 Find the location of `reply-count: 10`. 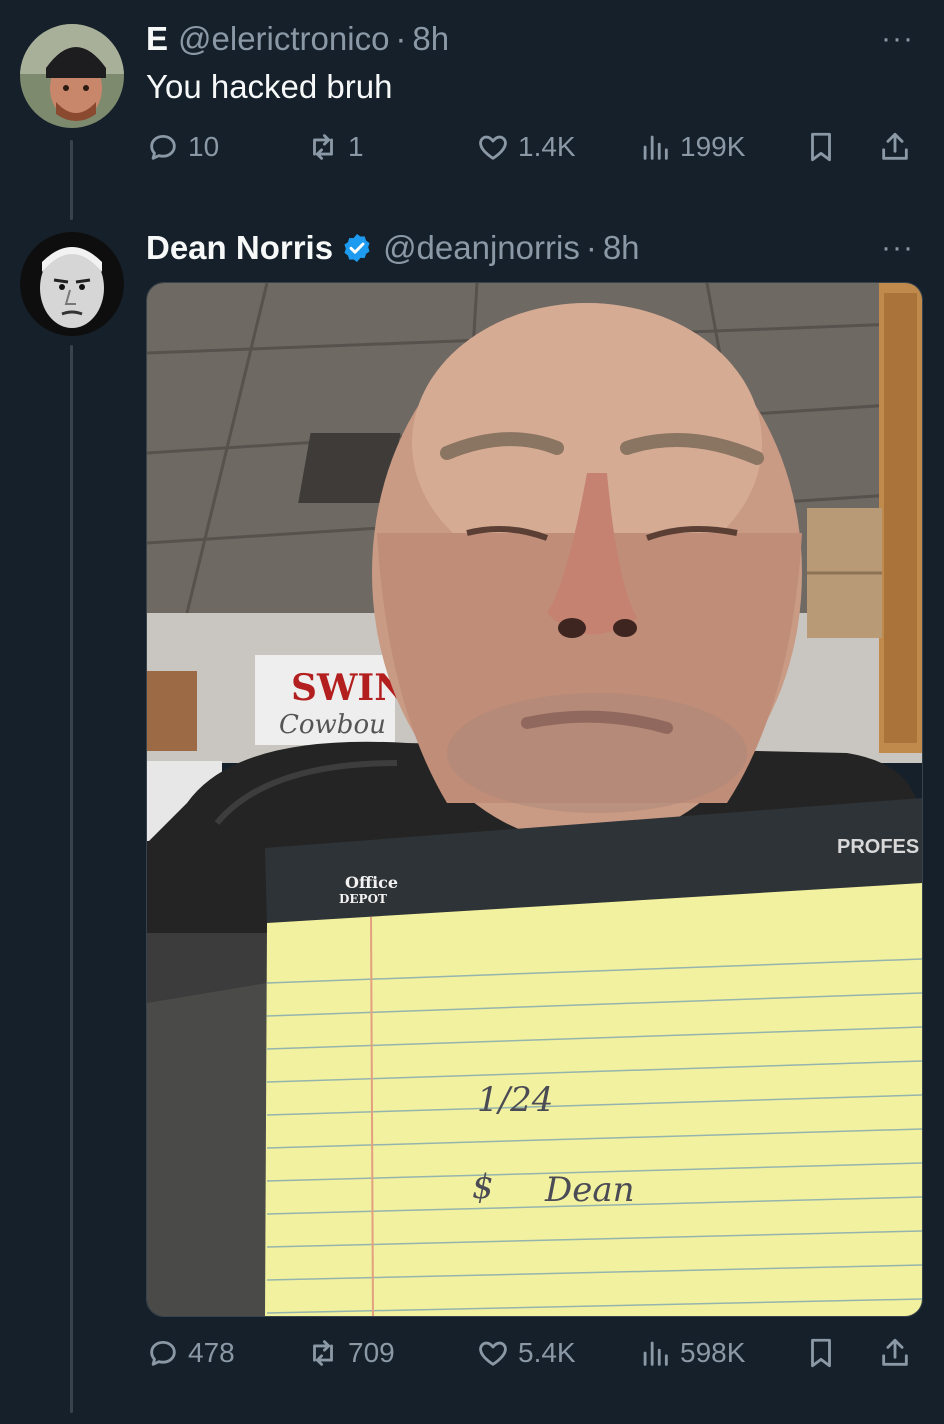

reply-count: 10 is located at coordinates (204, 146).